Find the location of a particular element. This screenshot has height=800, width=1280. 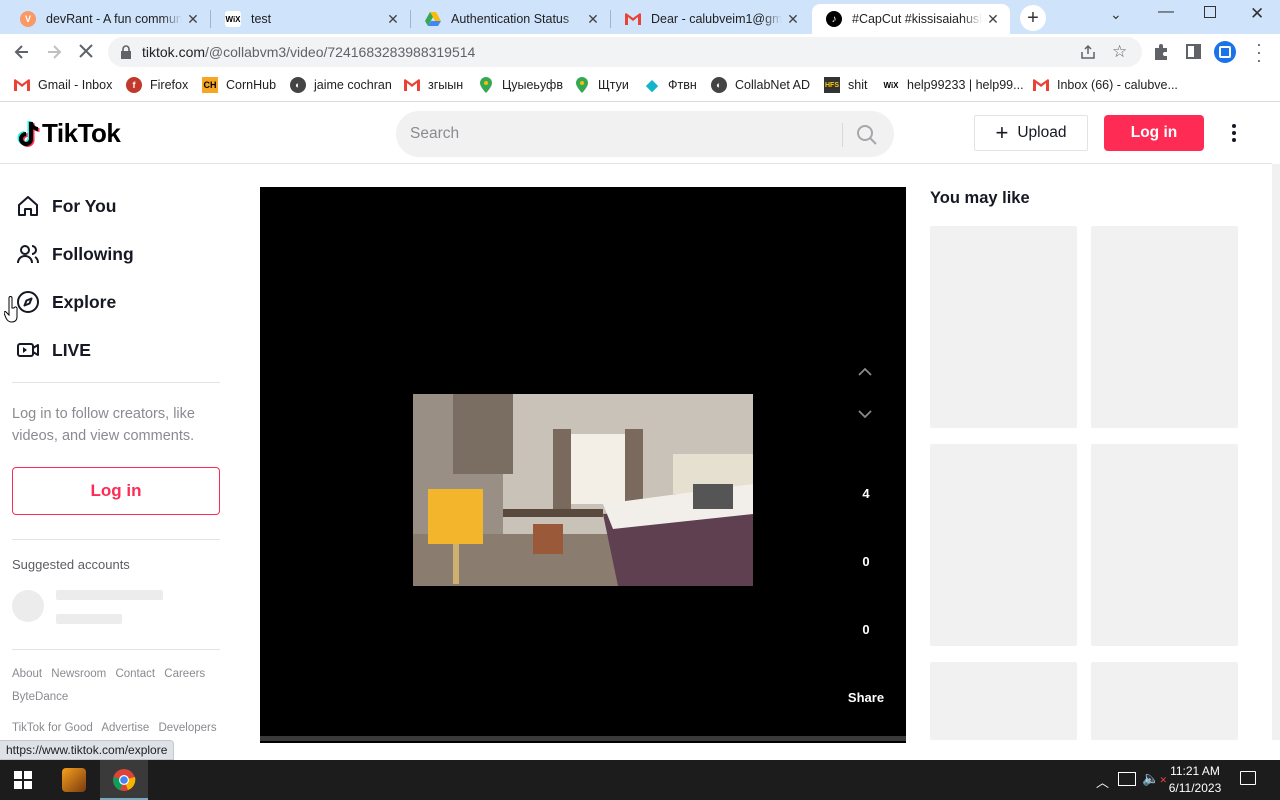

restore-button is located at coordinates (1210, 12).